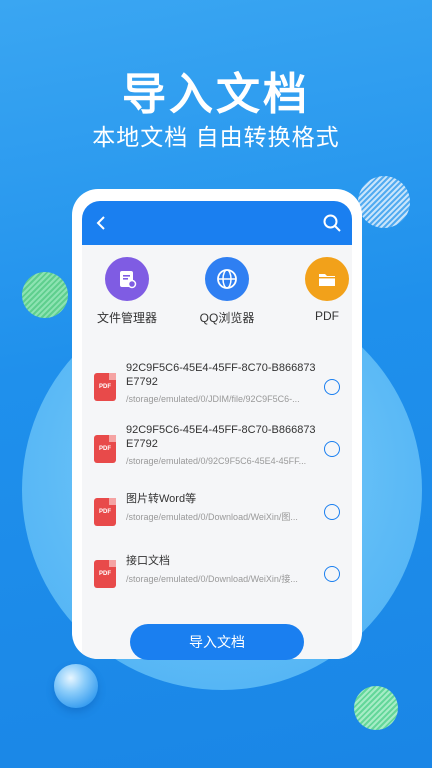 The image size is (432, 768). Describe the element at coordinates (216, 94) in the screenshot. I see `promo-headline: 导入文档` at that location.